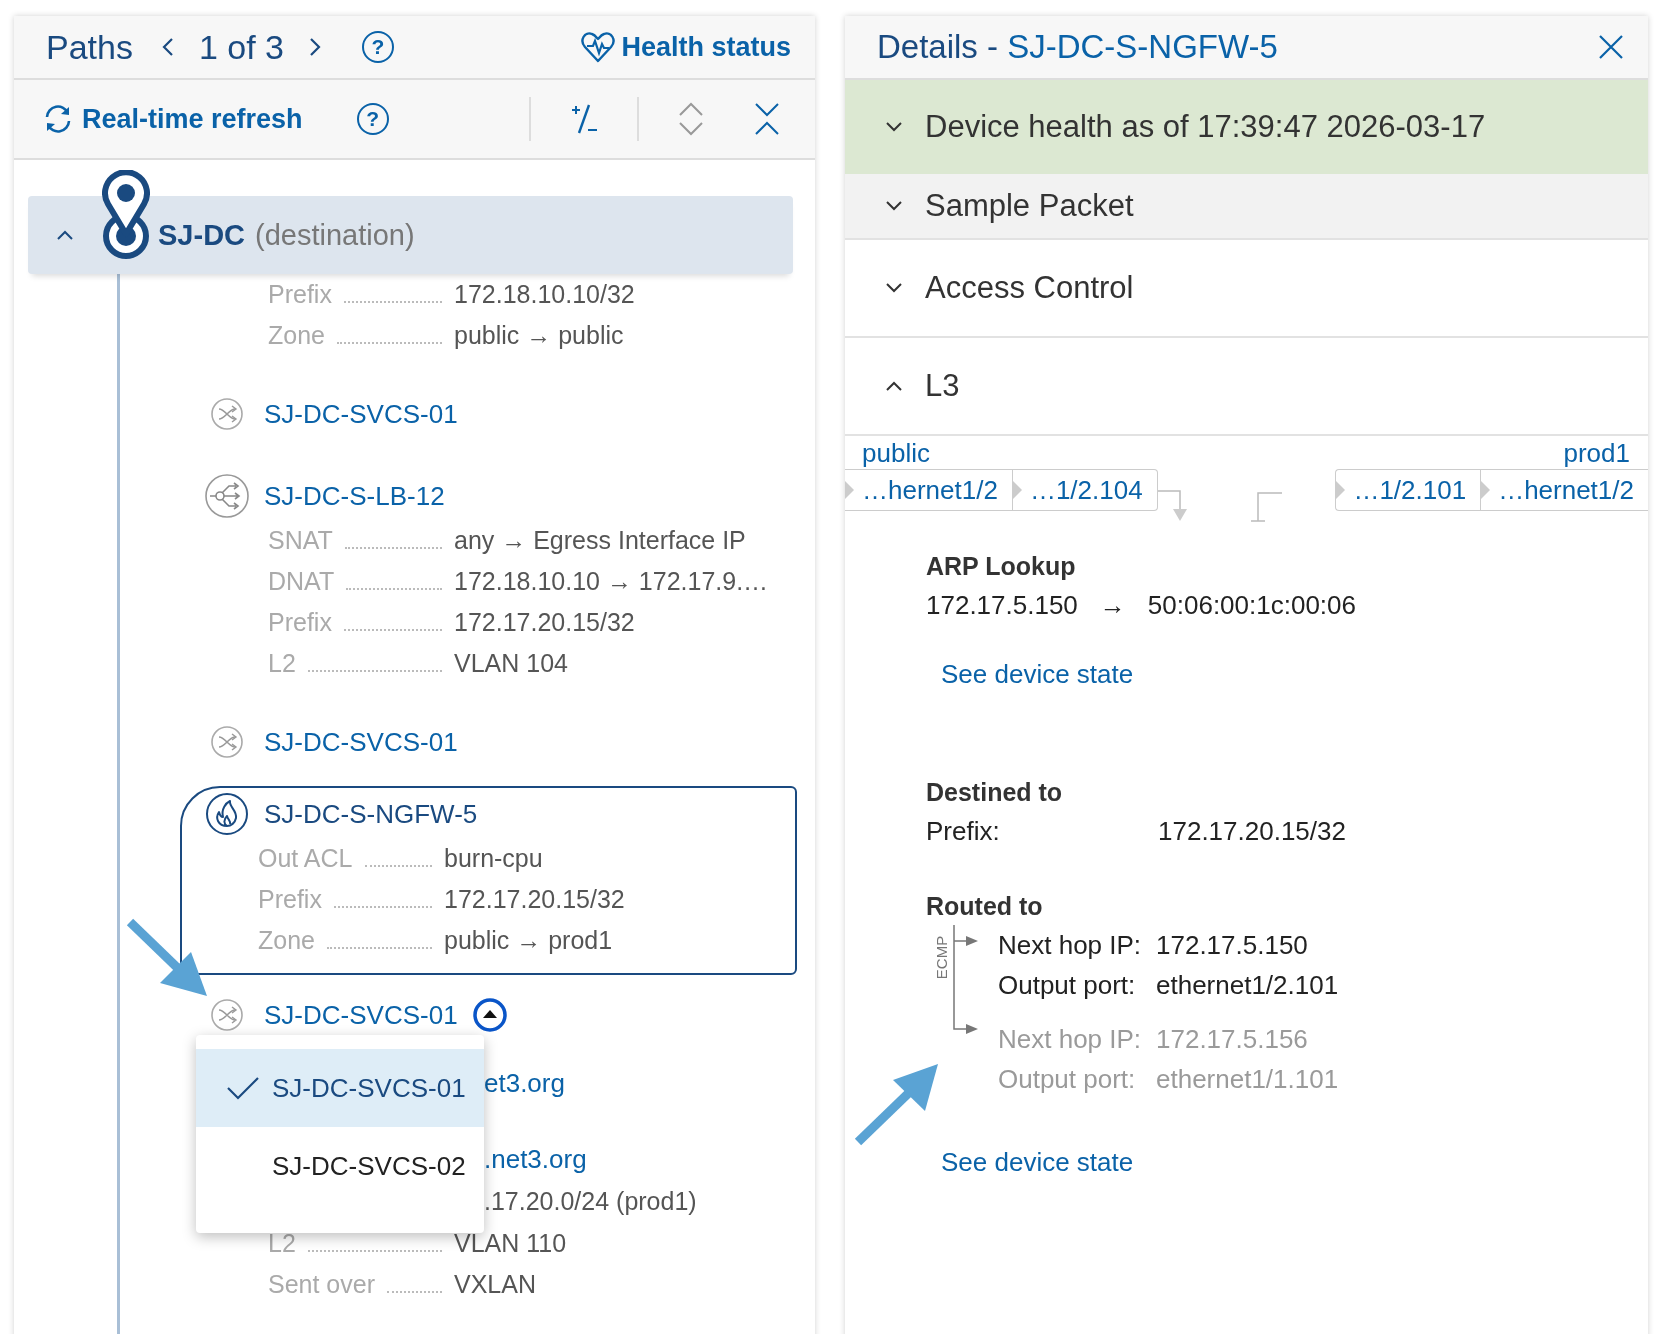 This screenshot has height=1334, width=1664. Describe the element at coordinates (544, 294) in the screenshot. I see `attribute-value: 172.18.10.10/32` at that location.